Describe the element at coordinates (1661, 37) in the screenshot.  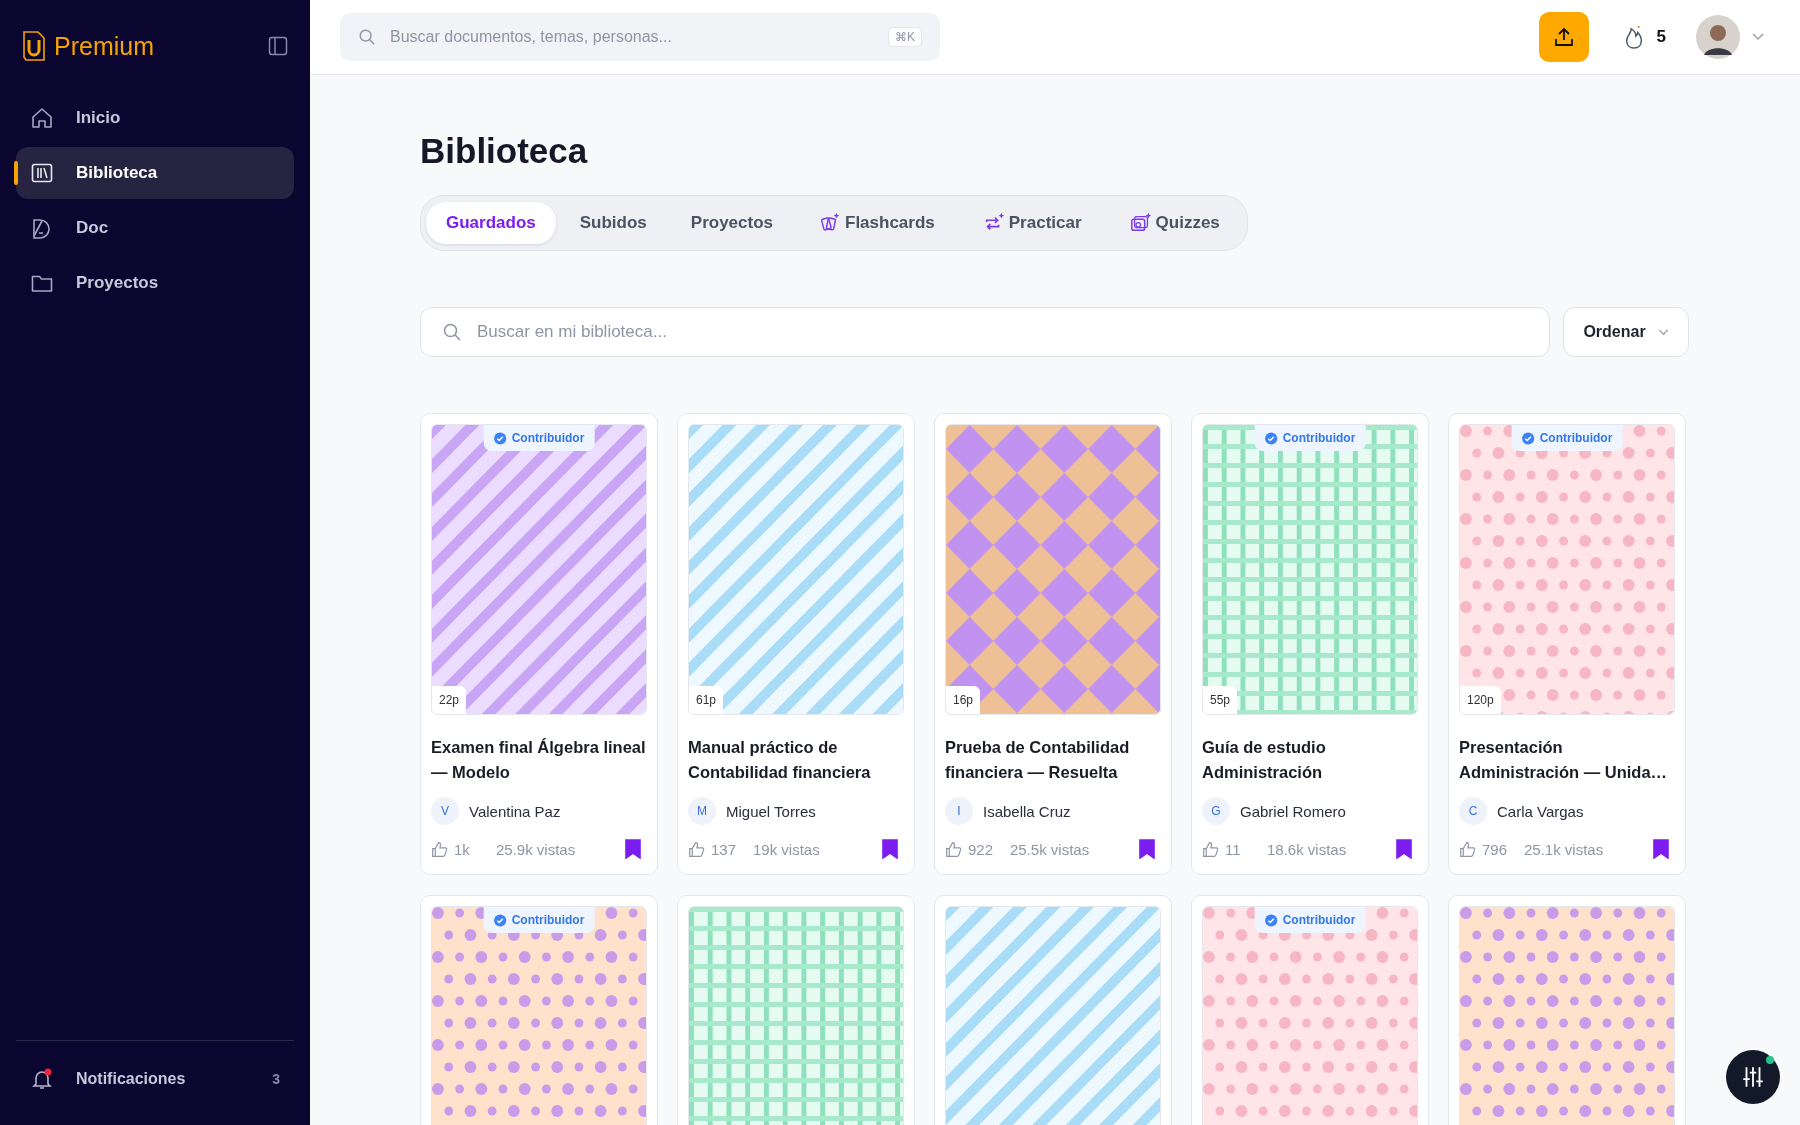
I see `streak-count: 5` at that location.